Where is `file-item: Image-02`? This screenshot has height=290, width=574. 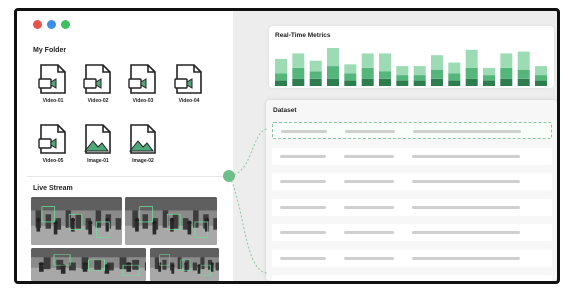 file-item: Image-02 is located at coordinates (143, 143).